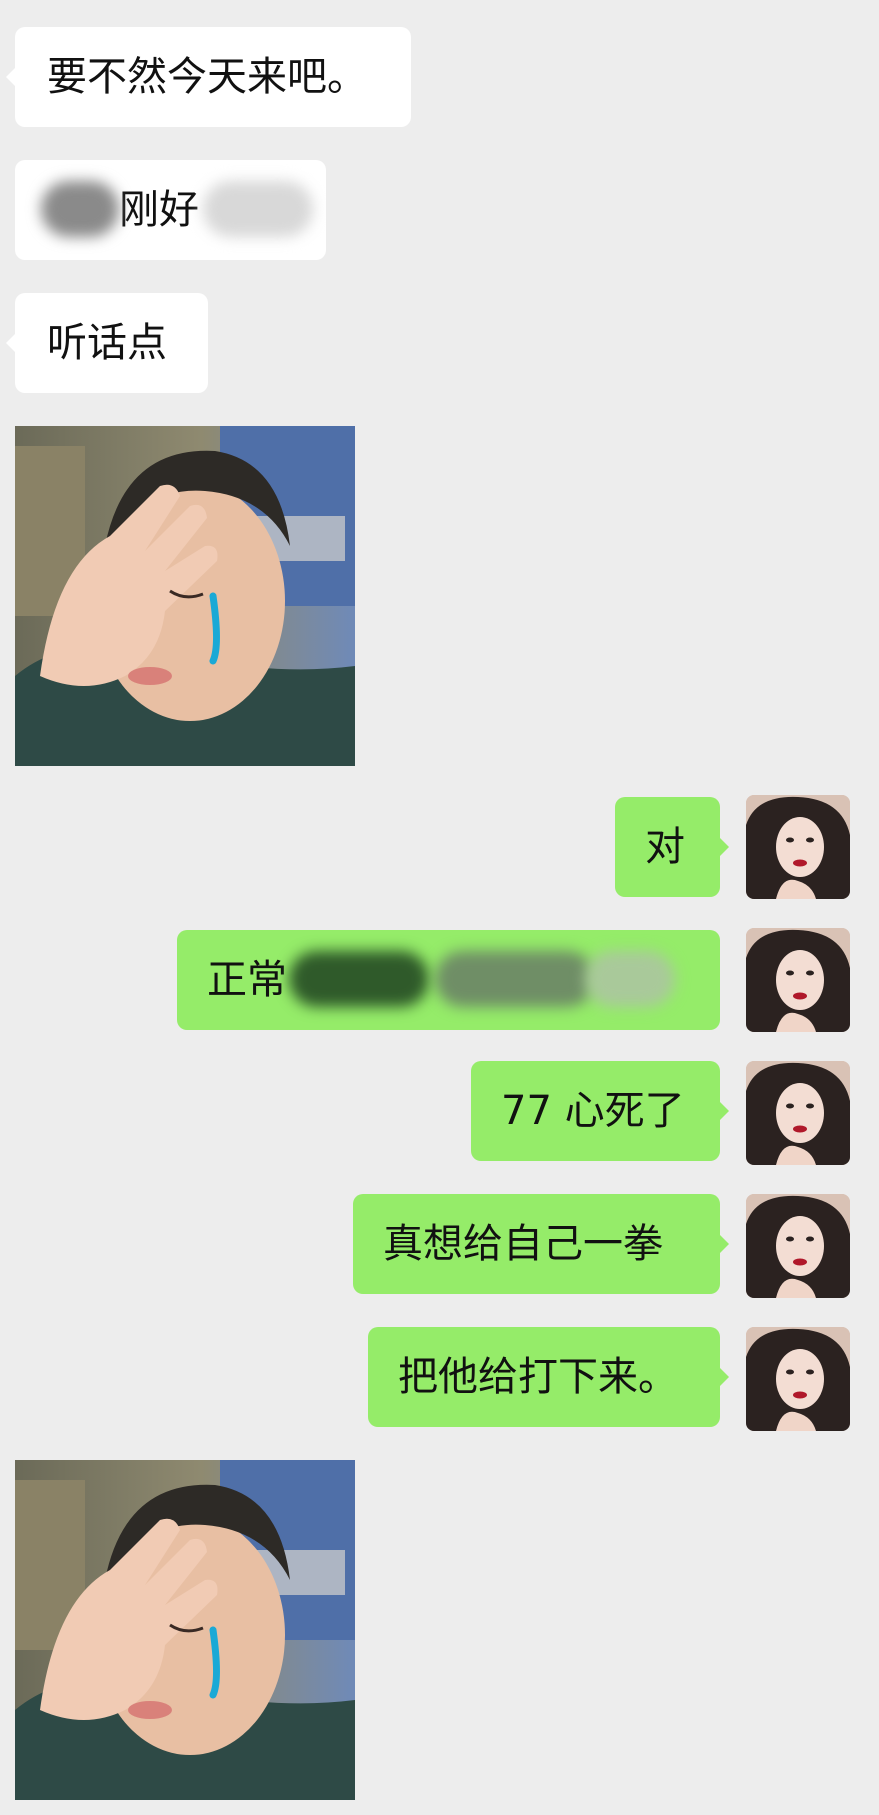 The height and width of the screenshot is (1815, 879). I want to click on message-text: 刚好, so click(159, 210).